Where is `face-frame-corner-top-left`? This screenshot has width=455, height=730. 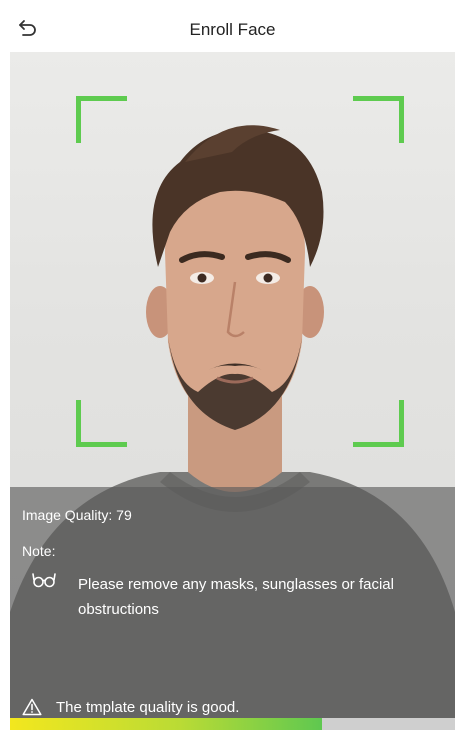 face-frame-corner-top-left is located at coordinates (101, 119).